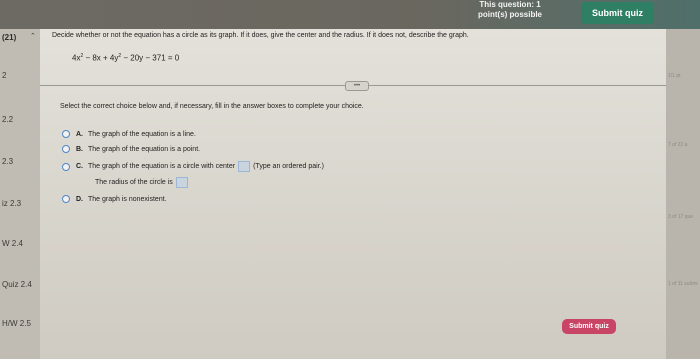 The width and height of the screenshot is (700, 359). What do you see at coordinates (617, 13) in the screenshot?
I see `submit-quiz-button: Submit quiz` at bounding box center [617, 13].